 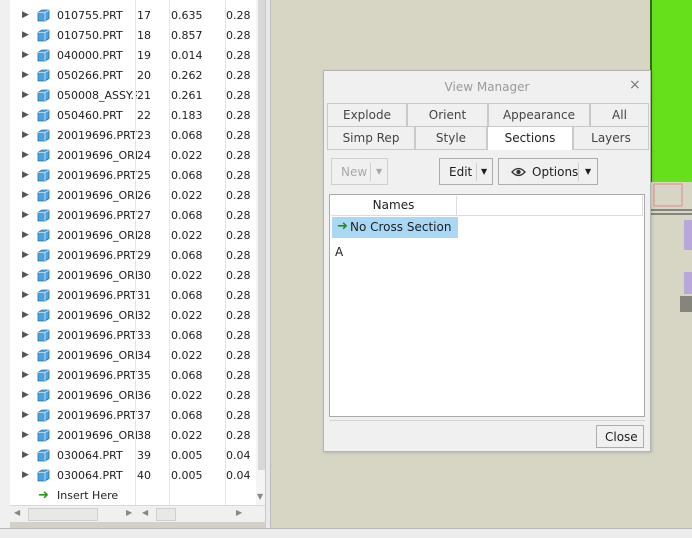 What do you see at coordinates (367, 114) in the screenshot?
I see `tab-explode: Explode` at bounding box center [367, 114].